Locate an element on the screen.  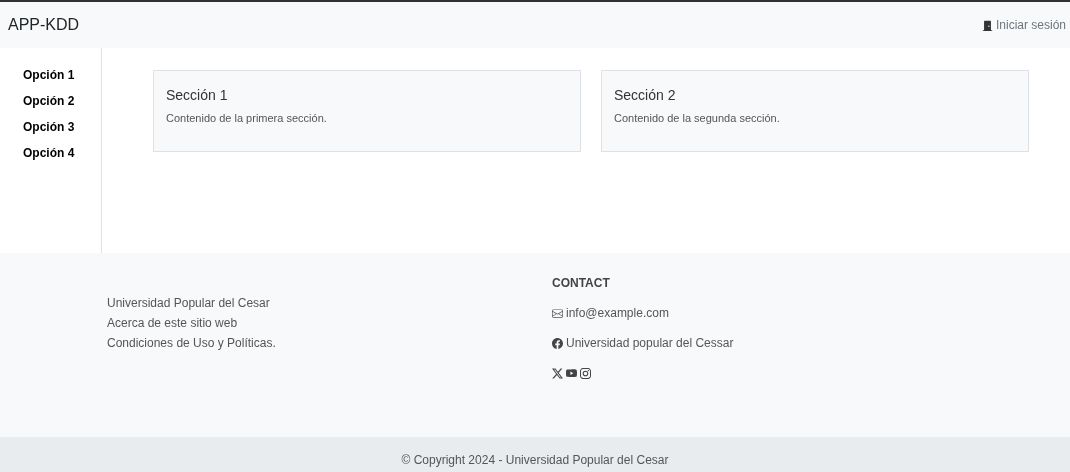
section-title: Sección 2 is located at coordinates (645, 95).